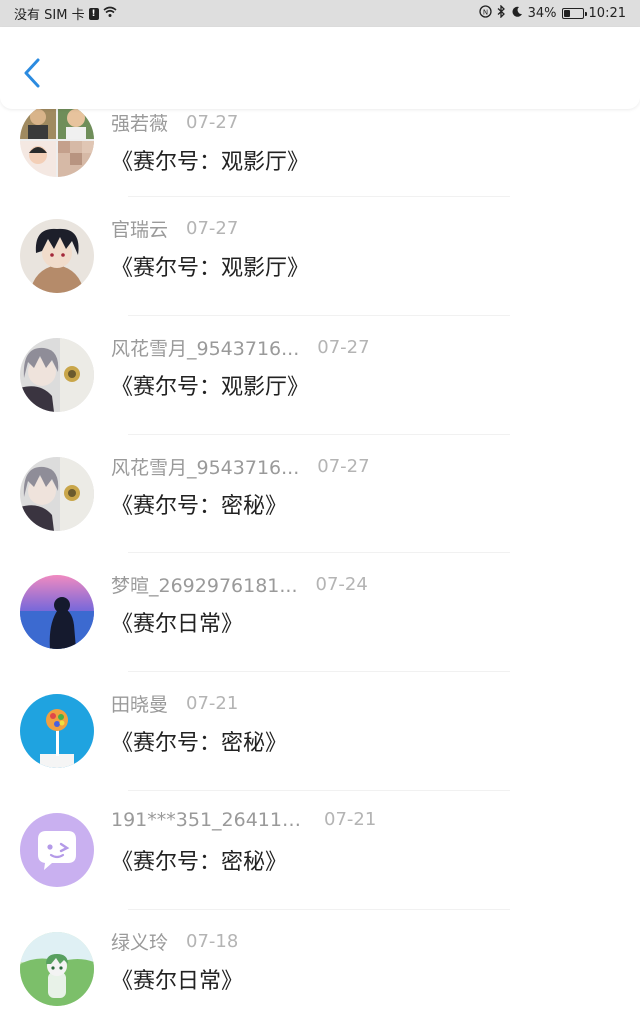 The width and height of the screenshot is (640, 1024). What do you see at coordinates (140, 230) in the screenshot?
I see `user-name: 官瑞云` at bounding box center [140, 230].